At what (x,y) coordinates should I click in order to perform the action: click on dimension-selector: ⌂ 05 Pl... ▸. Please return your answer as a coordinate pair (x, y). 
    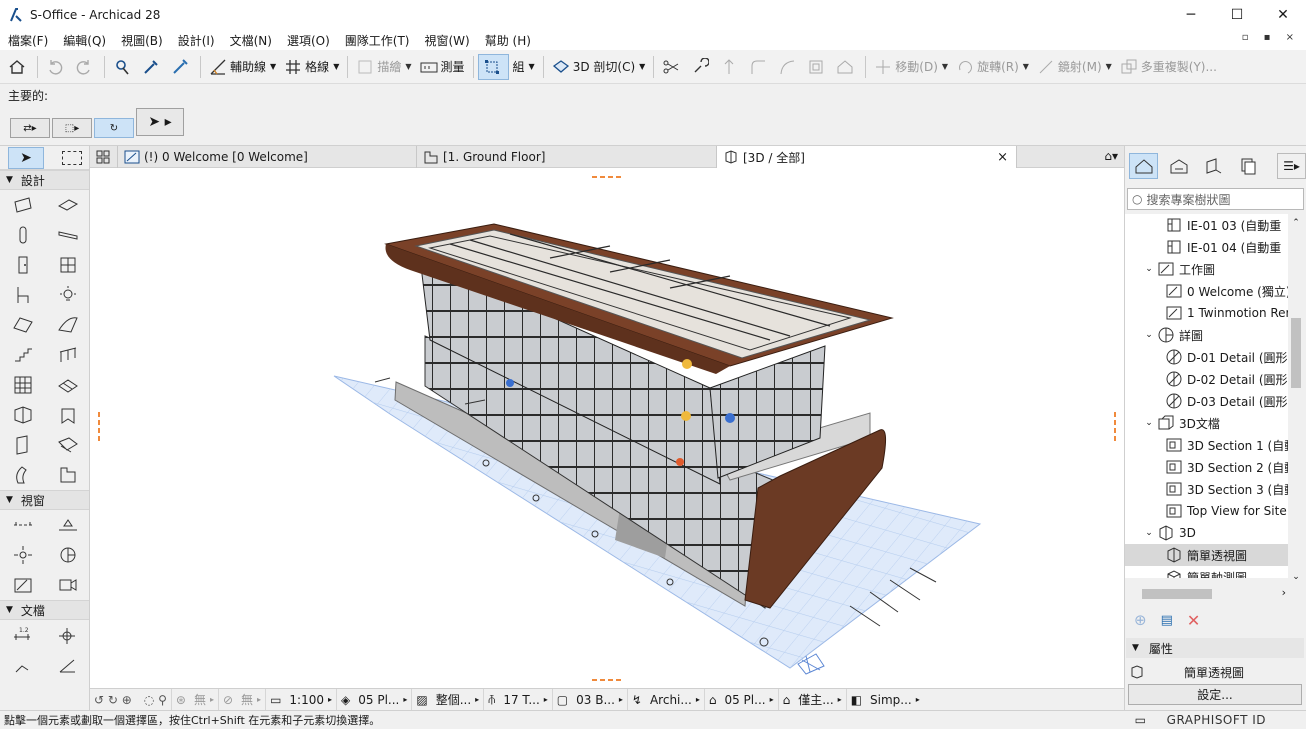
    Looking at the image, I should click on (742, 699).